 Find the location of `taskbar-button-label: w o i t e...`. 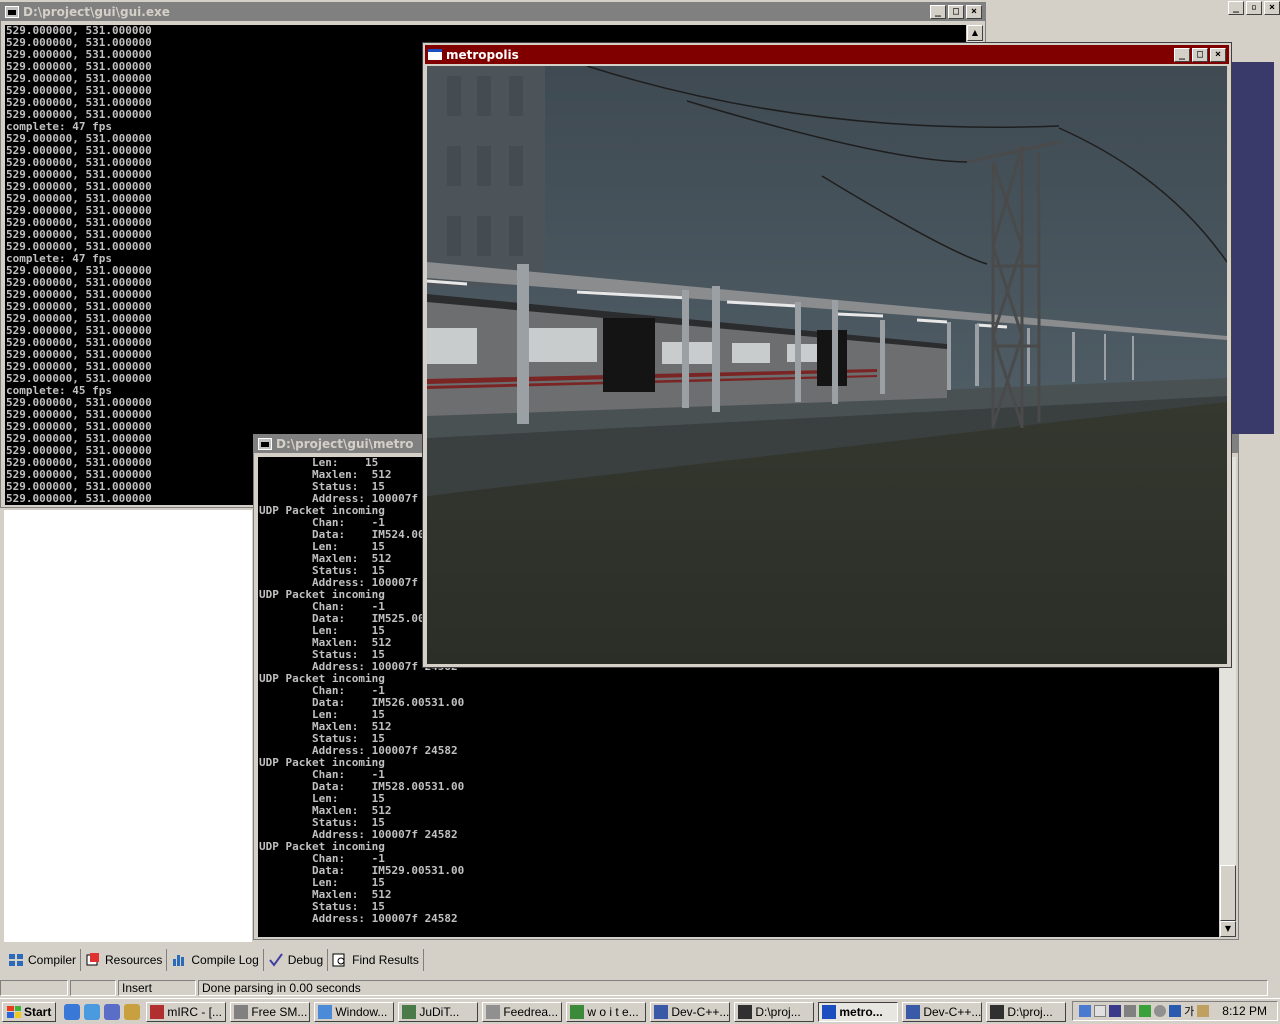

taskbar-button-label: w o i t e... is located at coordinates (613, 1011).